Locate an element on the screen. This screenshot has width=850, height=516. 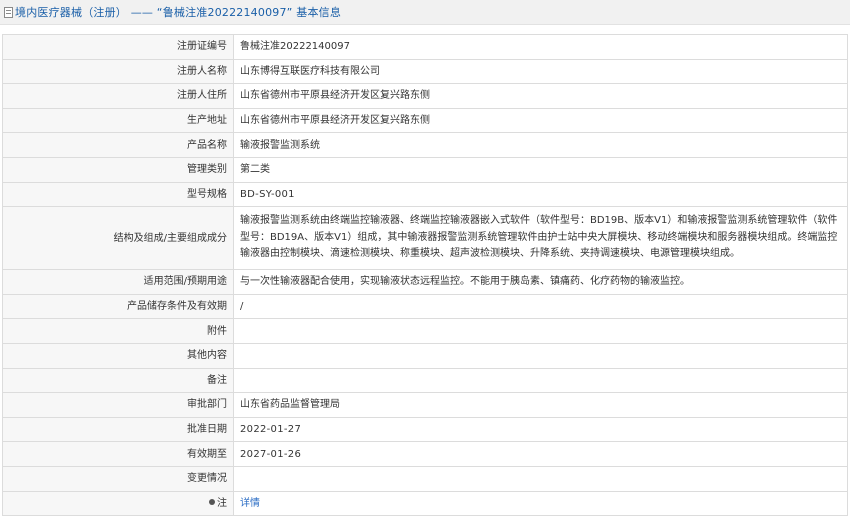
row-value: 第二类 is located at coordinates (540, 169).